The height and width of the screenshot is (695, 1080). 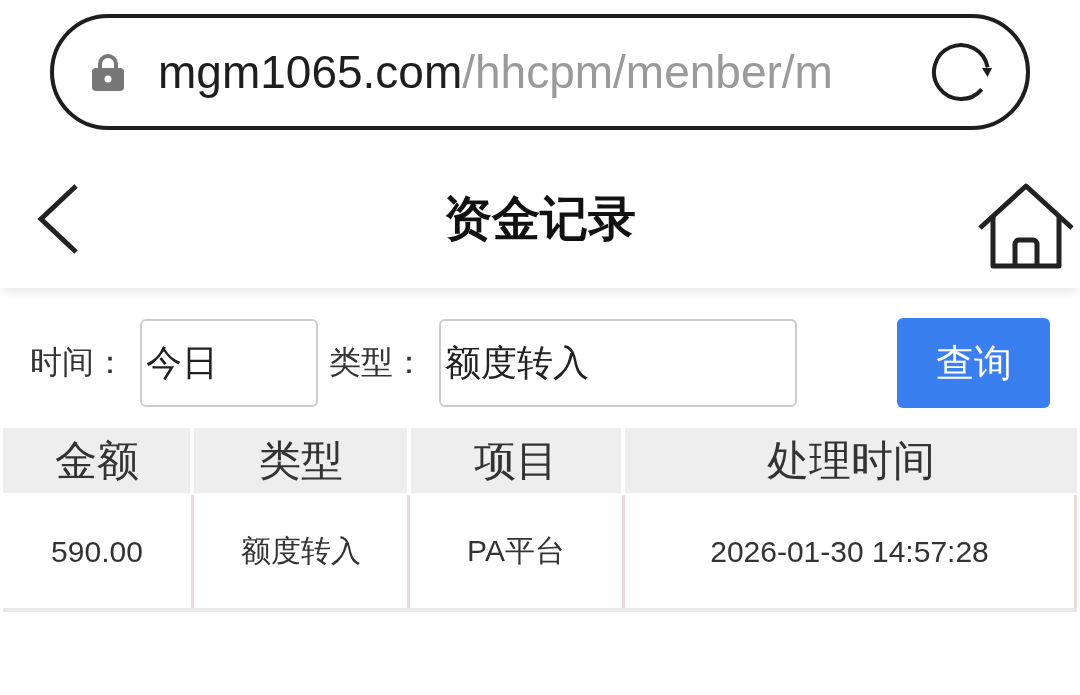 I want to click on url-text: mgm1065.com/hhcpm/menber/m, so click(x=495, y=72).